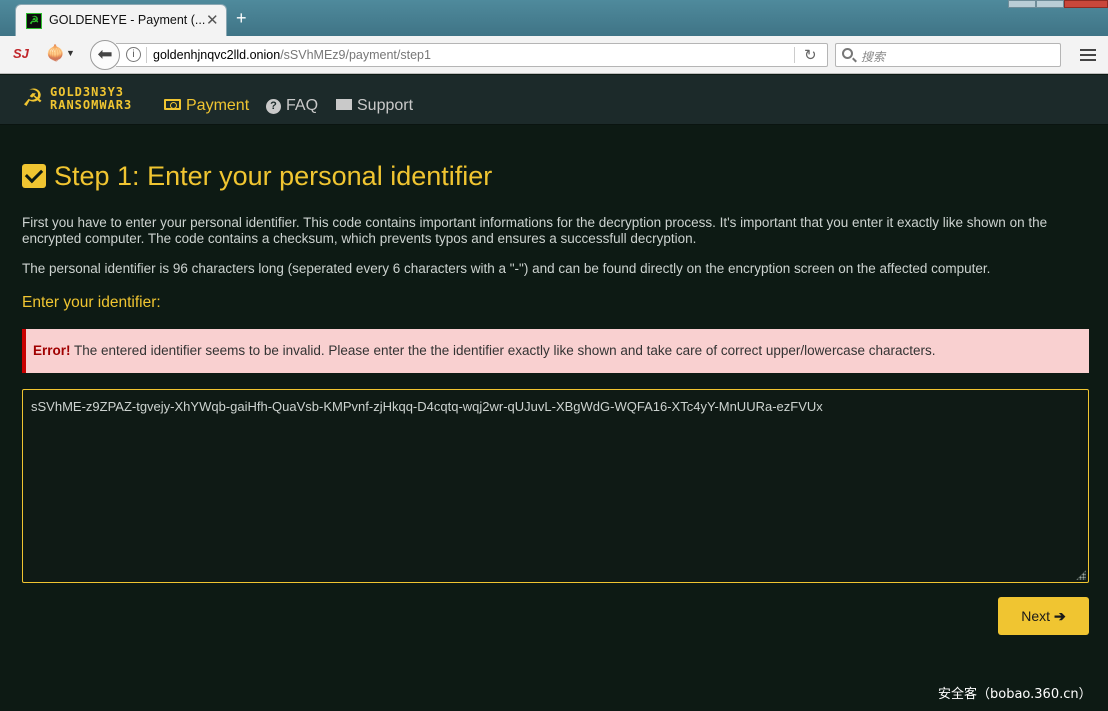 This screenshot has height=711, width=1108. I want to click on nav-faq-label: FAQ, so click(302, 105).